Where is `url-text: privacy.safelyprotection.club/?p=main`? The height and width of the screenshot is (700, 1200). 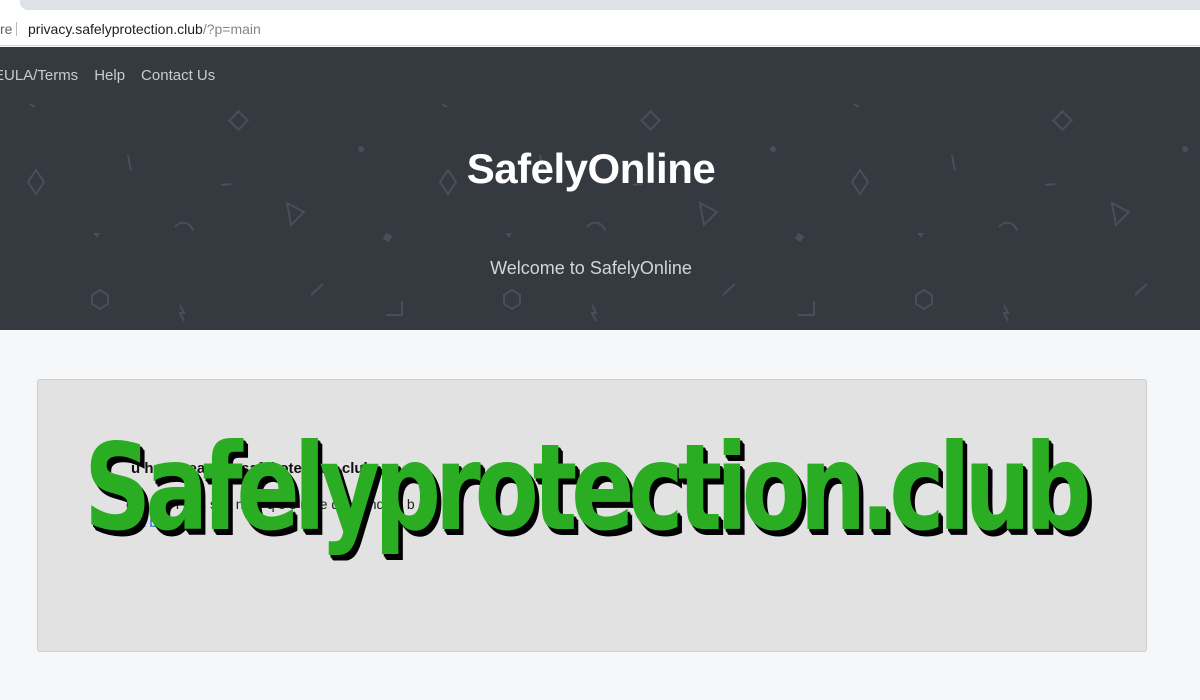 url-text: privacy.safelyprotection.club/?p=main is located at coordinates (144, 29).